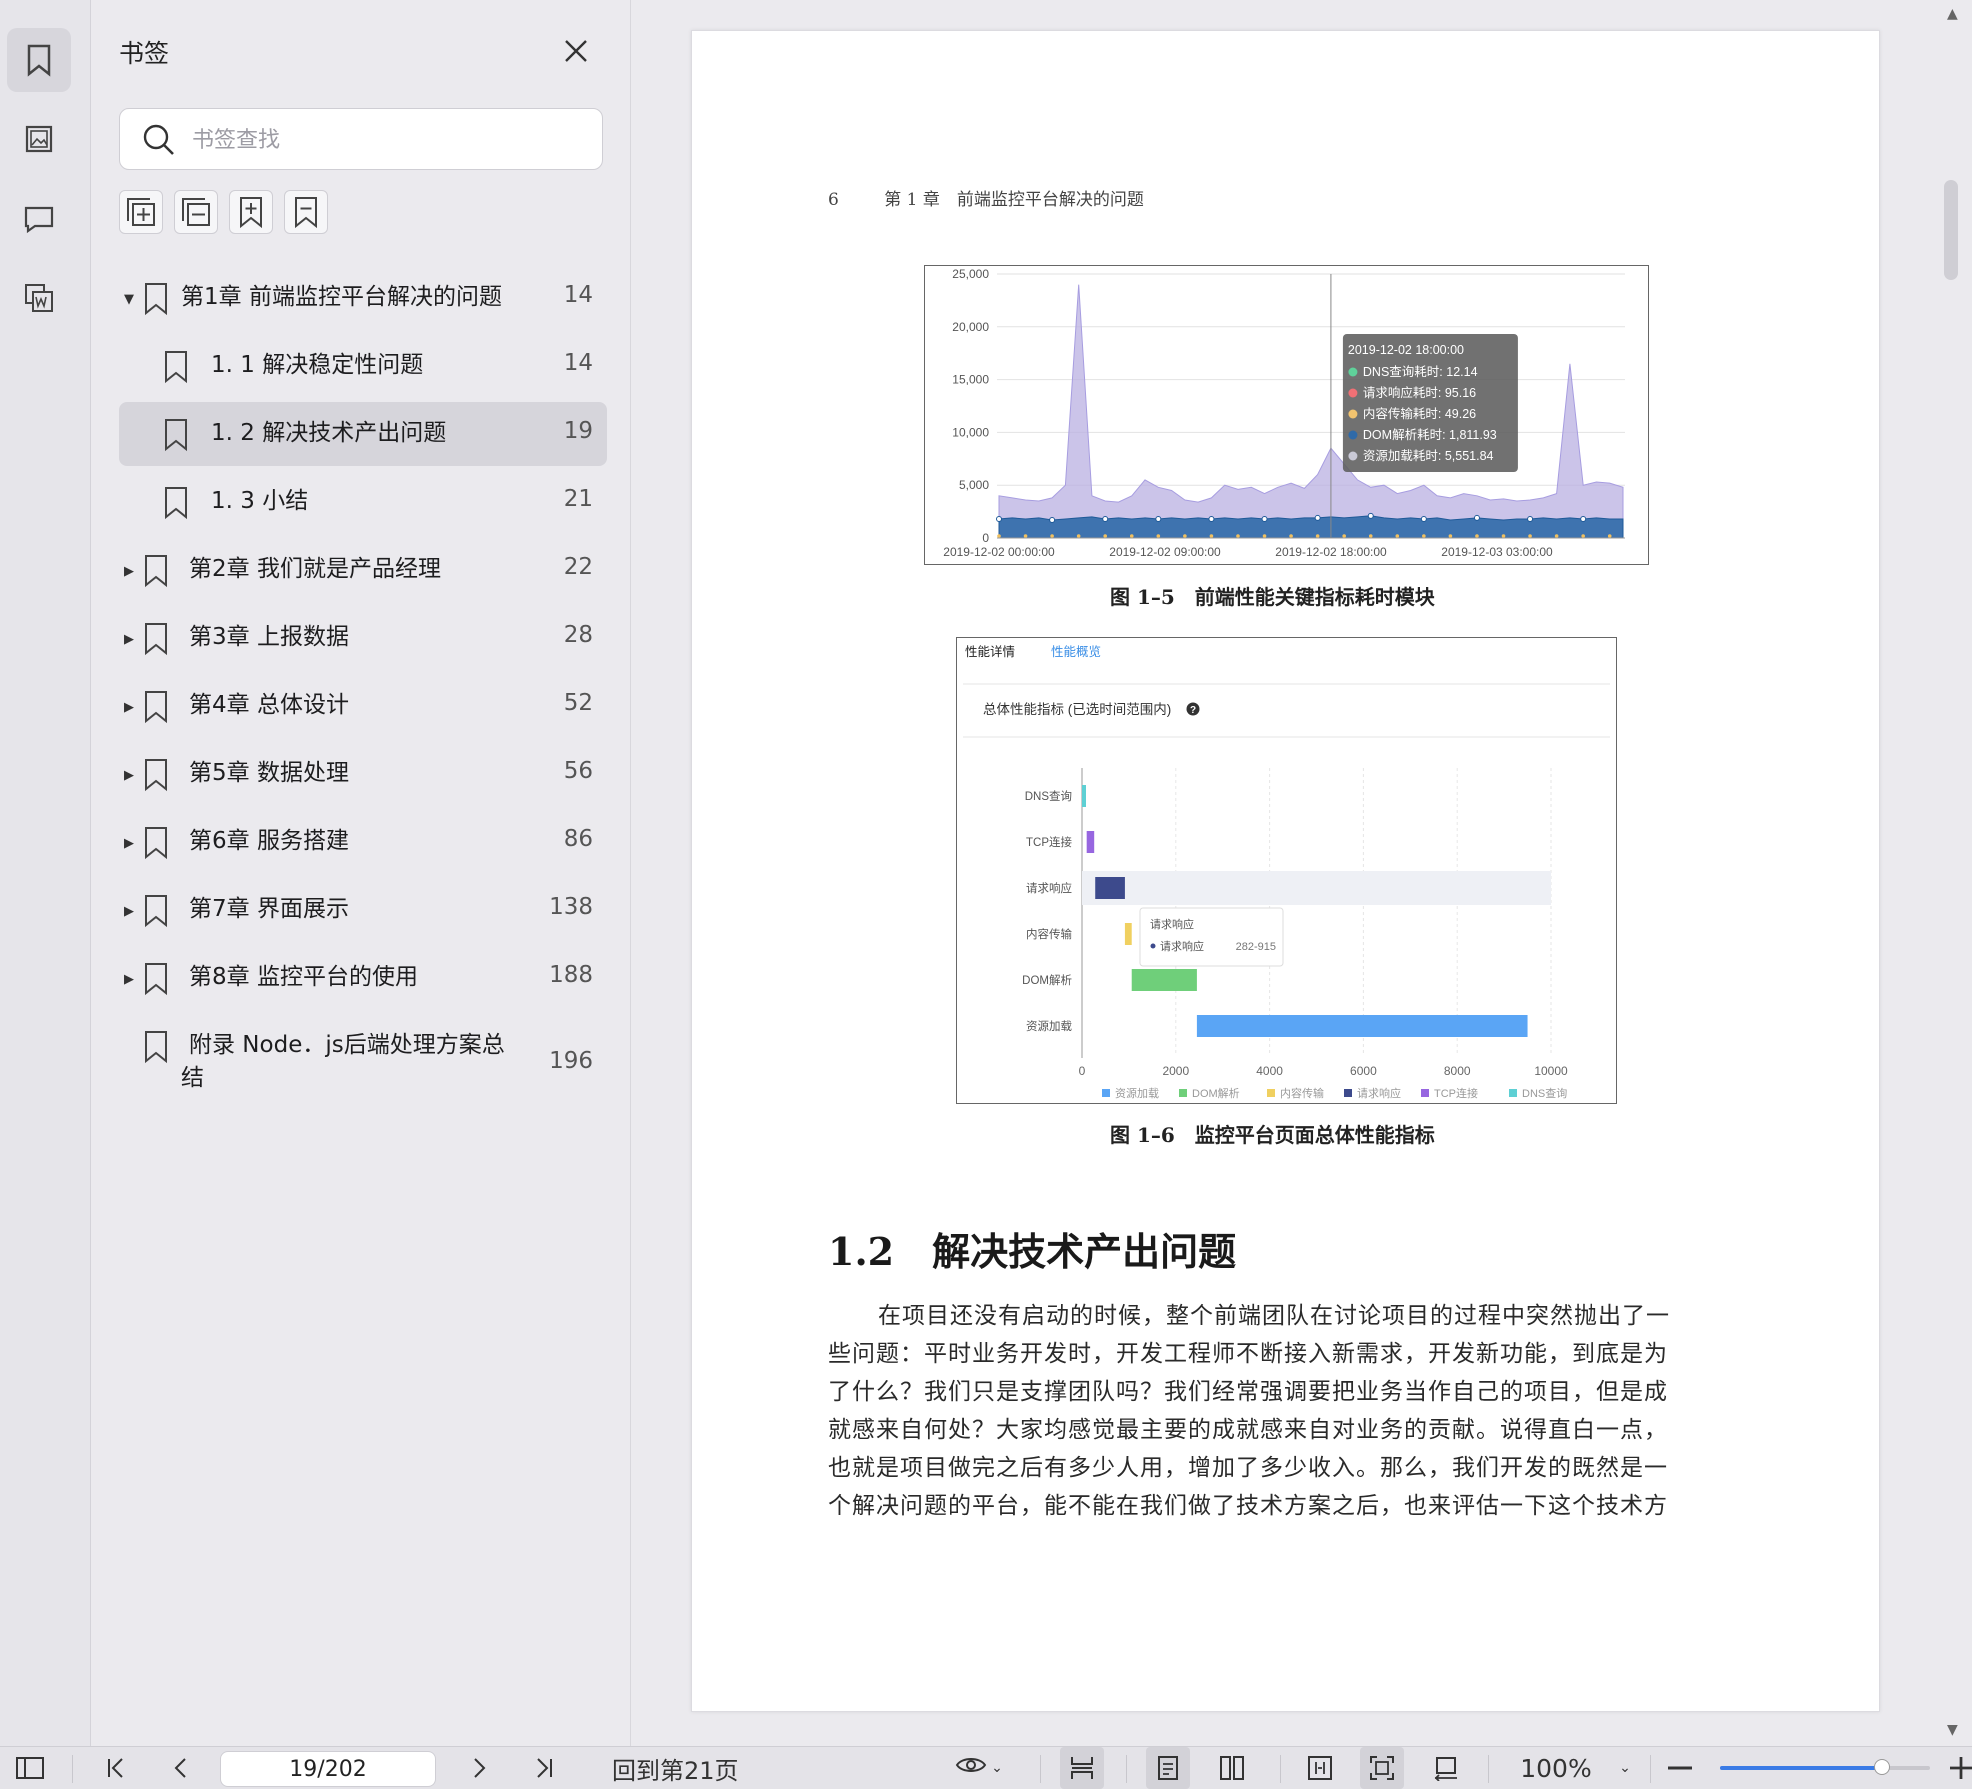  Describe the element at coordinates (30, 1768) in the screenshot. I see `sidebar-toggle-icon` at that location.